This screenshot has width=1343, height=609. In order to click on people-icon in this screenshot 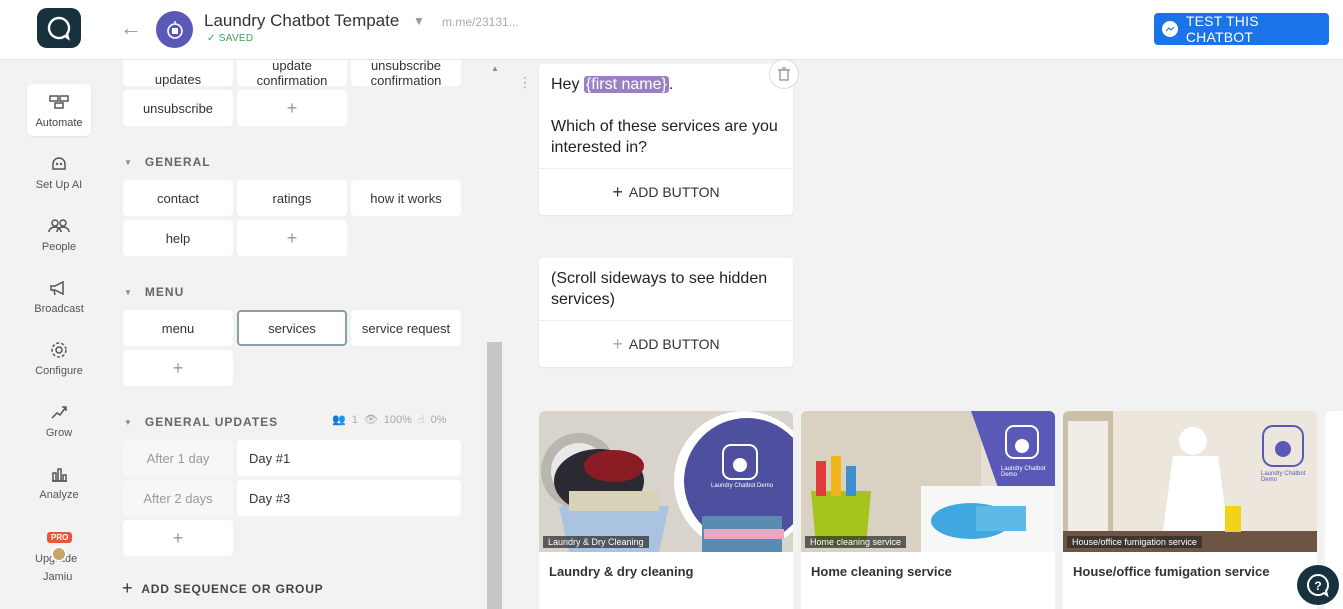, I will do `click(59, 226)`.